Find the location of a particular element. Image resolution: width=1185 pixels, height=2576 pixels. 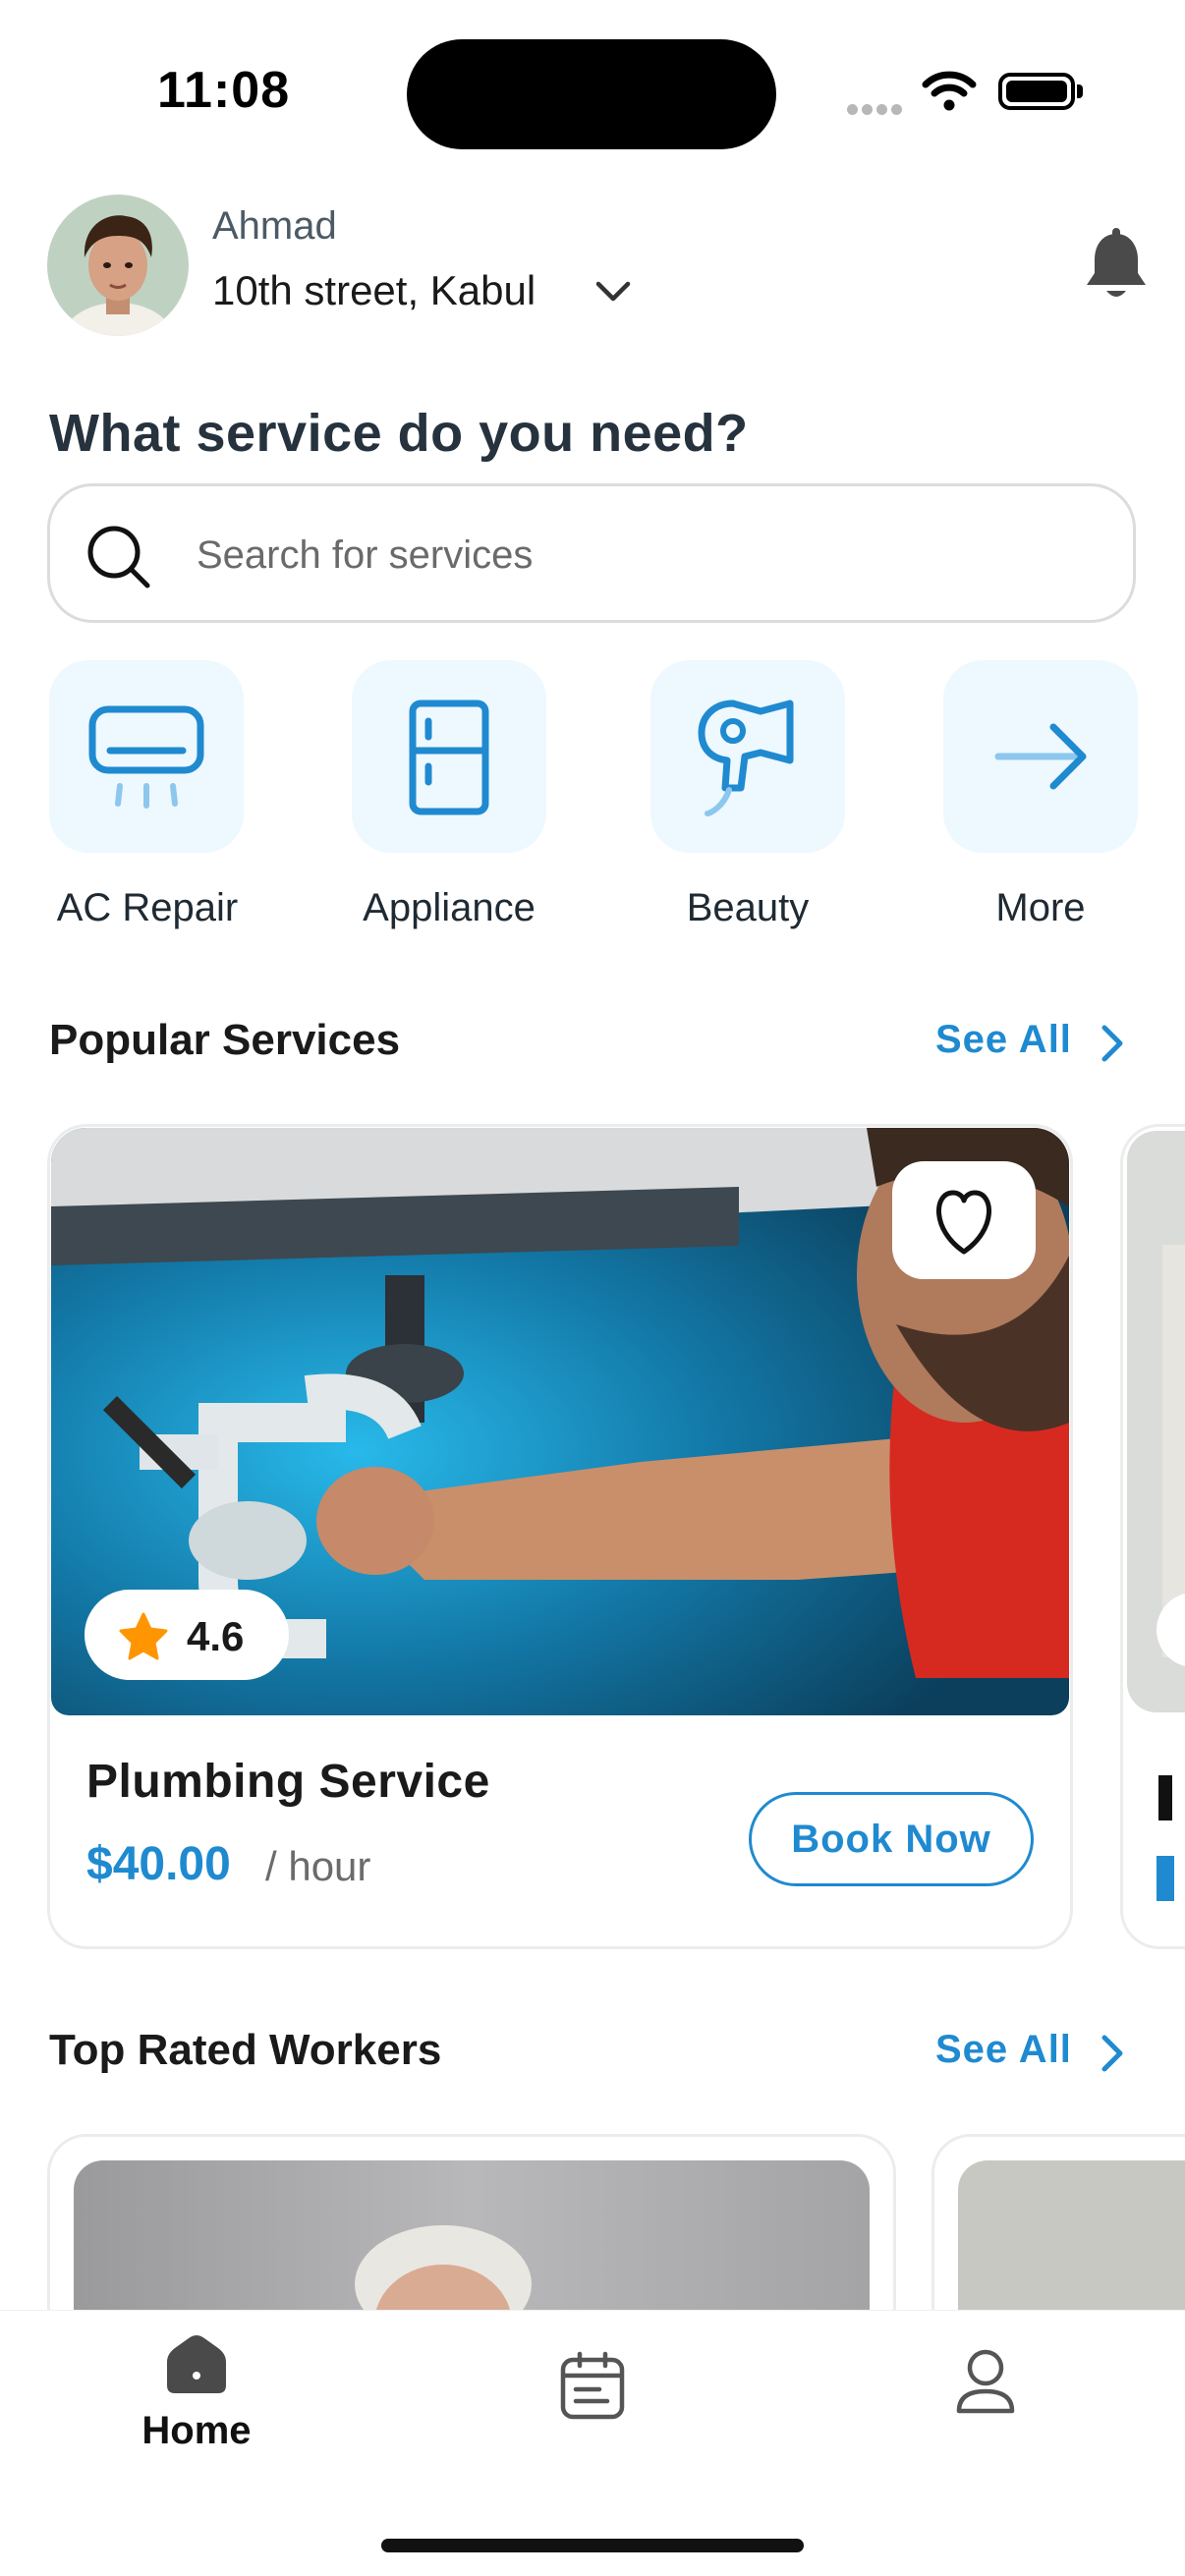

bell-icon is located at coordinates (1116, 267).